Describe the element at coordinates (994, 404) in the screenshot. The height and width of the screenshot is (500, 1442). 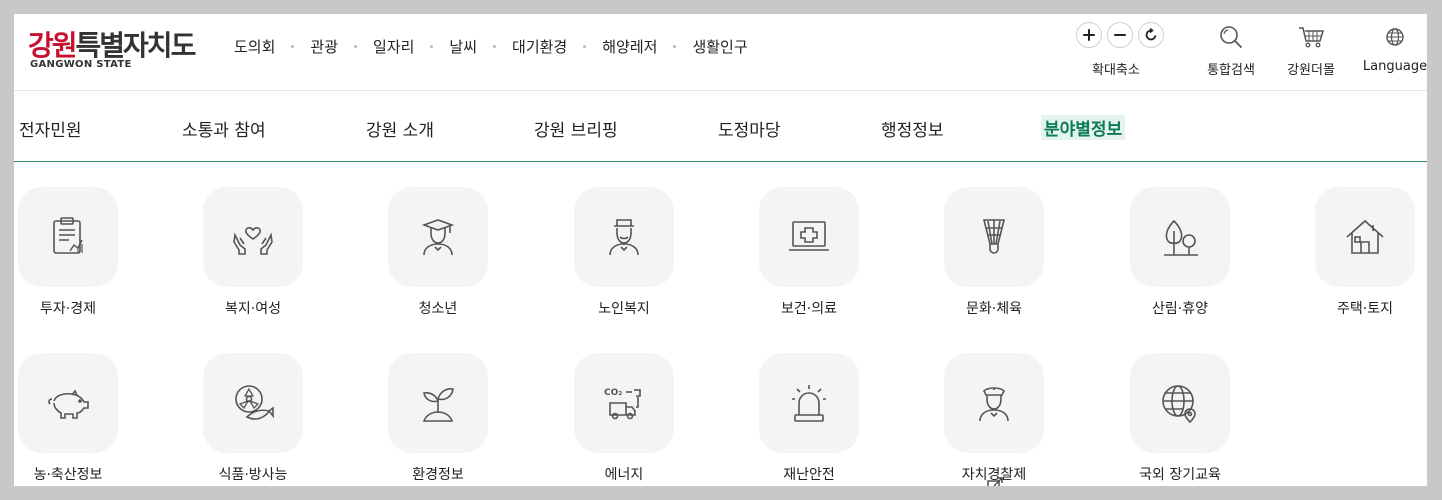
I see `police-officer-icon` at that location.